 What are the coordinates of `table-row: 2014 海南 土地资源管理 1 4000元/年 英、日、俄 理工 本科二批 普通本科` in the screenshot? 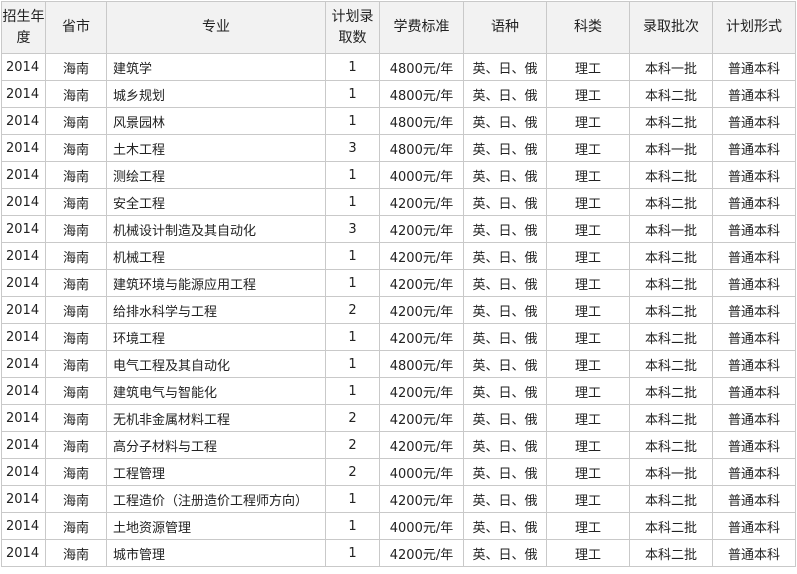 It's located at (398, 526).